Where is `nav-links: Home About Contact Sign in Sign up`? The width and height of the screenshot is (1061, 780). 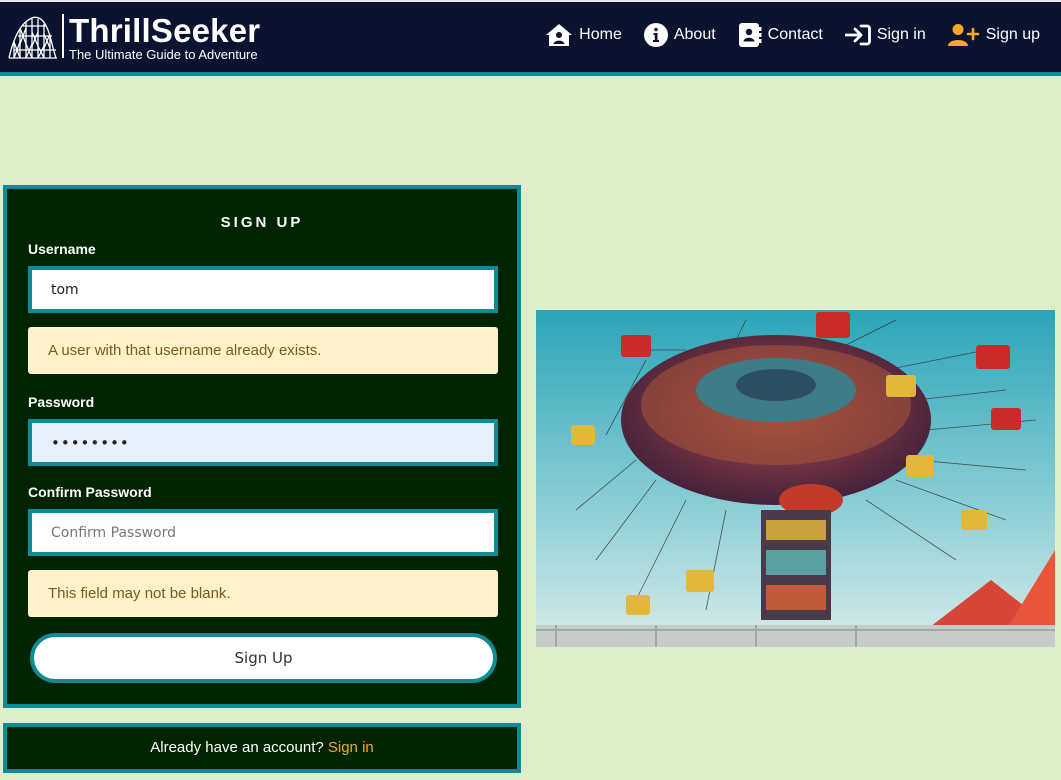 nav-links: Home About Contact Sign in Sign up is located at coordinates (803, 35).